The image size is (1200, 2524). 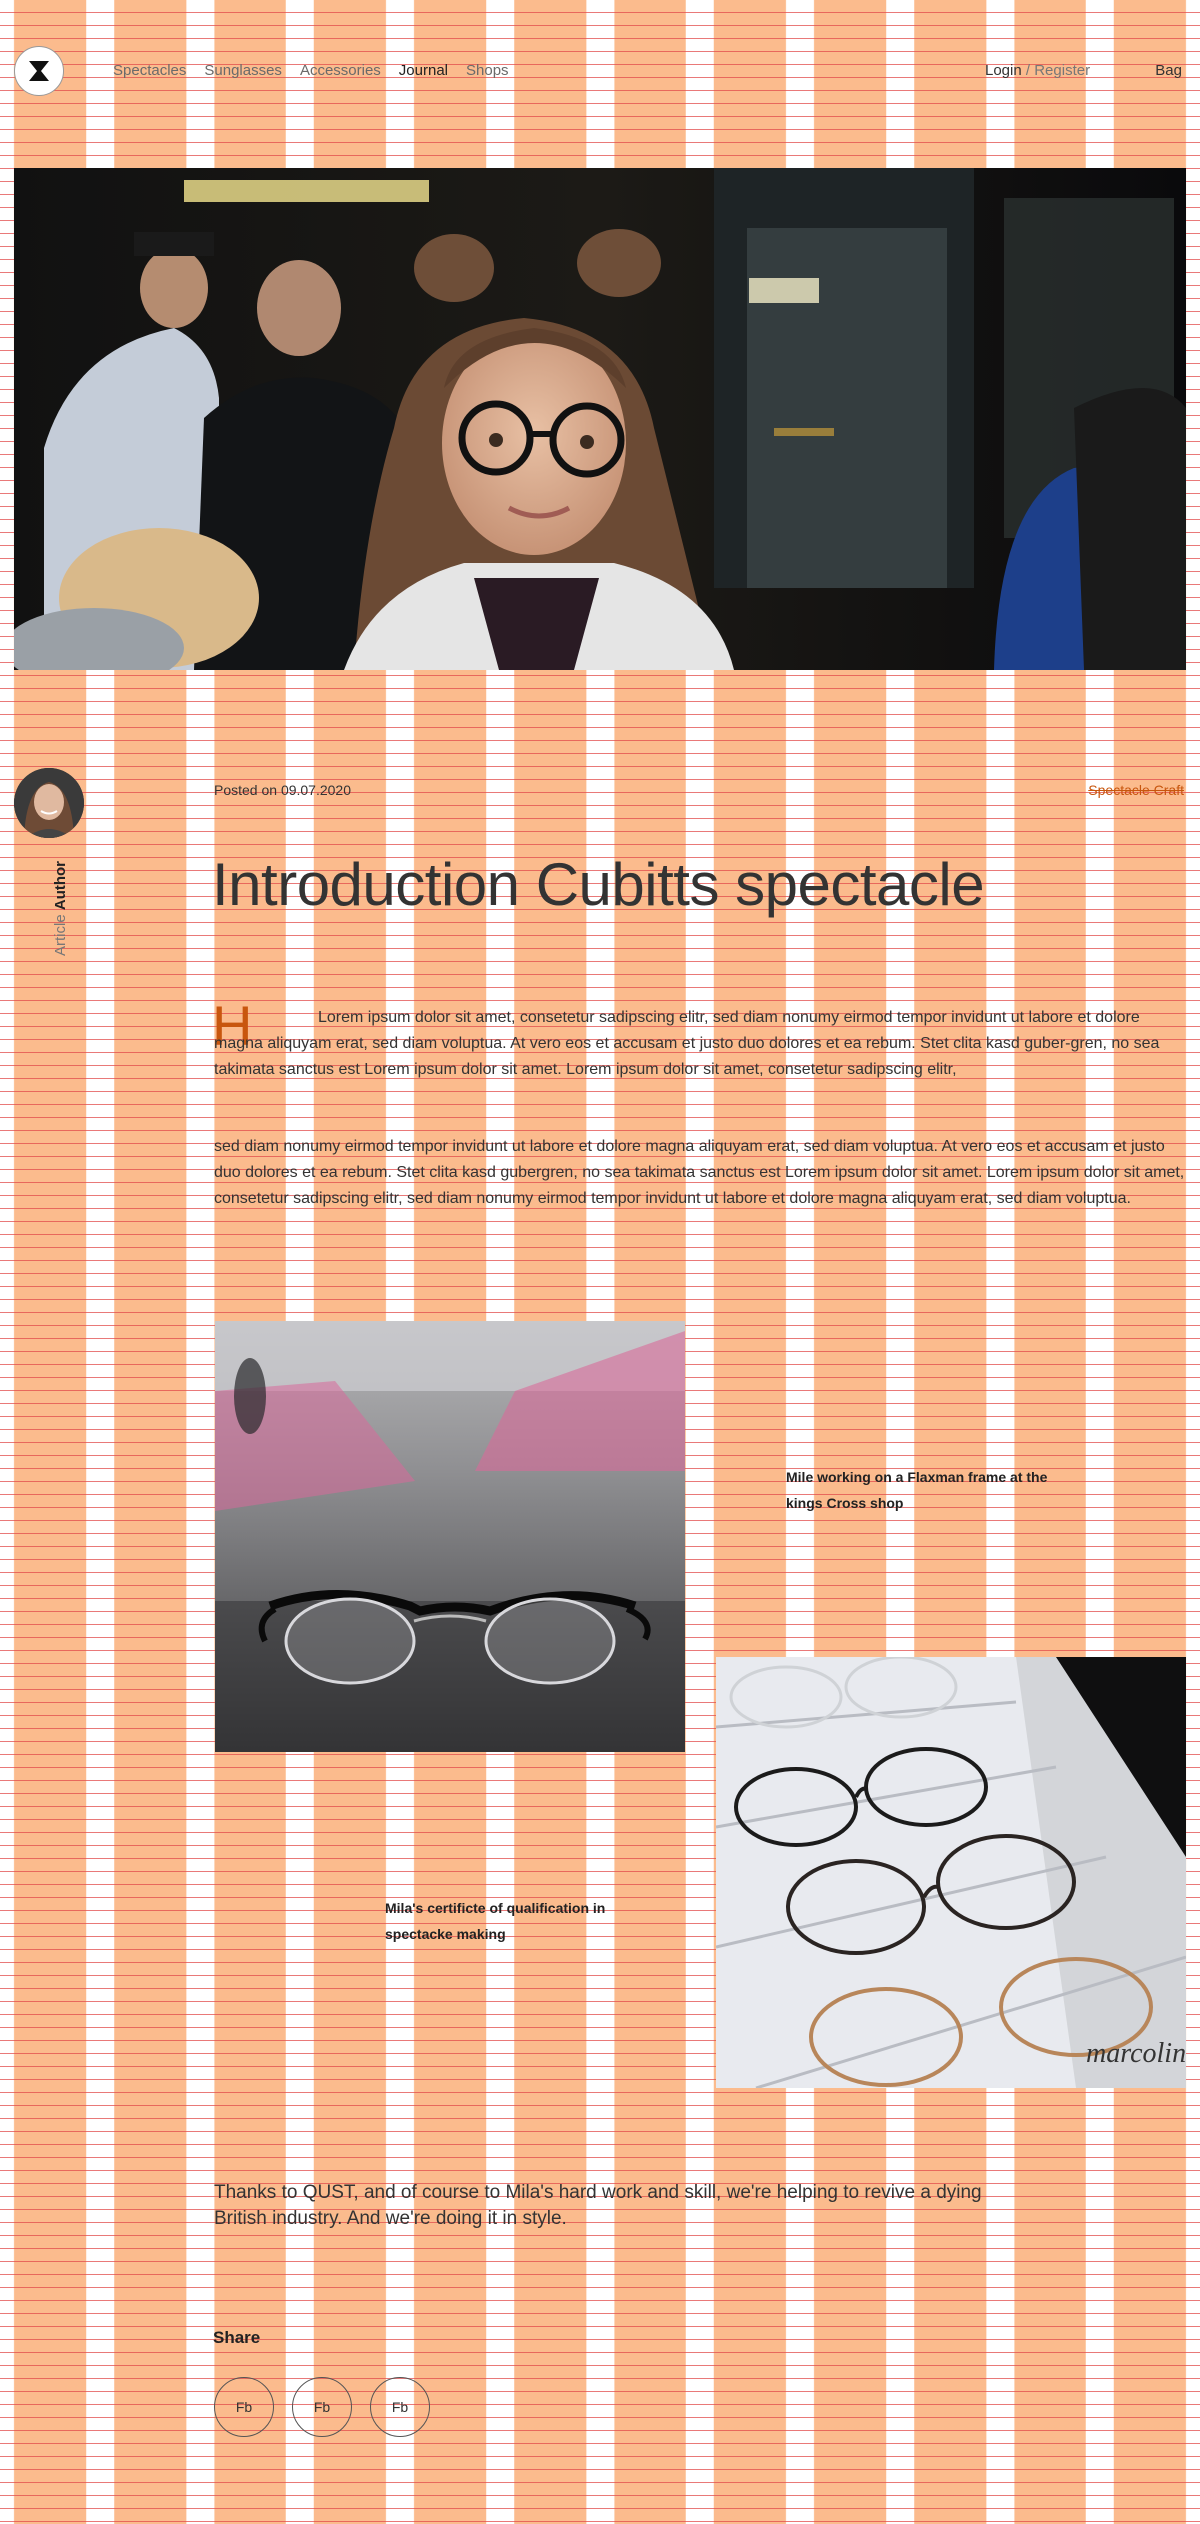 I want to click on register-link: Register, so click(x=1062, y=70).